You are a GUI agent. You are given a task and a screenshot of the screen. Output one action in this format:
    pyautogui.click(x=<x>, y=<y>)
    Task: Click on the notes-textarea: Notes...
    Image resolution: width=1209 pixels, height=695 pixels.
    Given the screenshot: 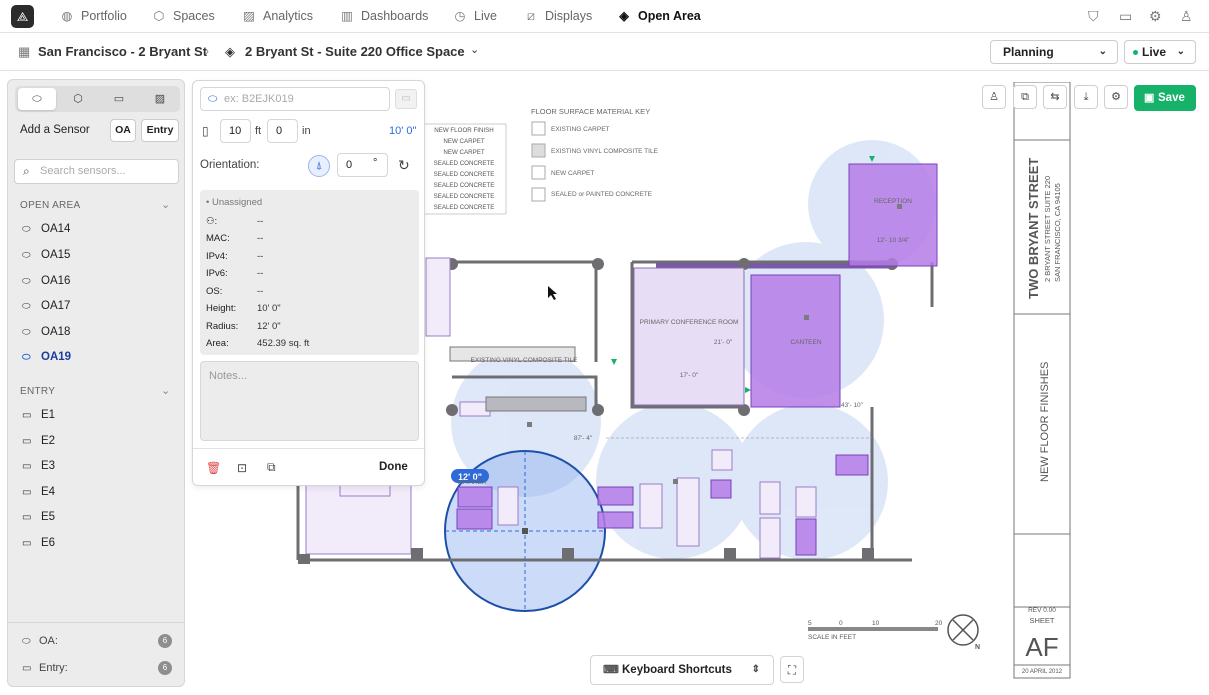 What is the action you would take?
    pyautogui.click(x=309, y=401)
    